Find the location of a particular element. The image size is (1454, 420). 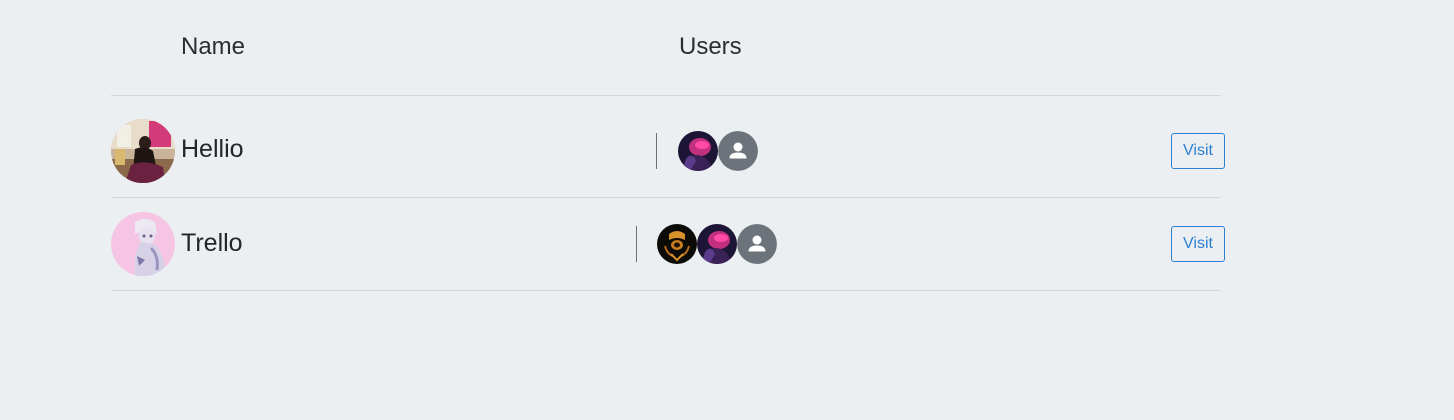

org-name: Hellio is located at coordinates (212, 149).